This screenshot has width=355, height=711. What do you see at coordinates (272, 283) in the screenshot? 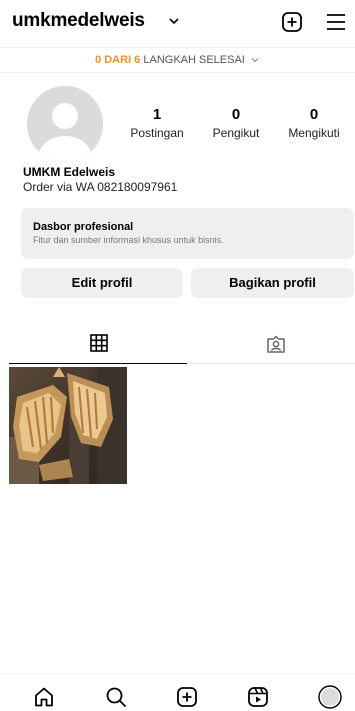
I see `share-profile-button: Bagikan profil` at bounding box center [272, 283].